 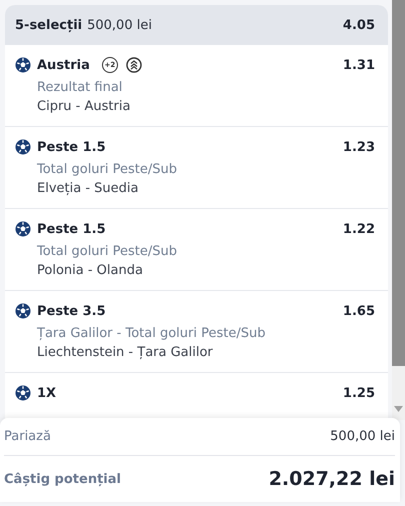 I want to click on odds: 1.25, so click(x=358, y=393).